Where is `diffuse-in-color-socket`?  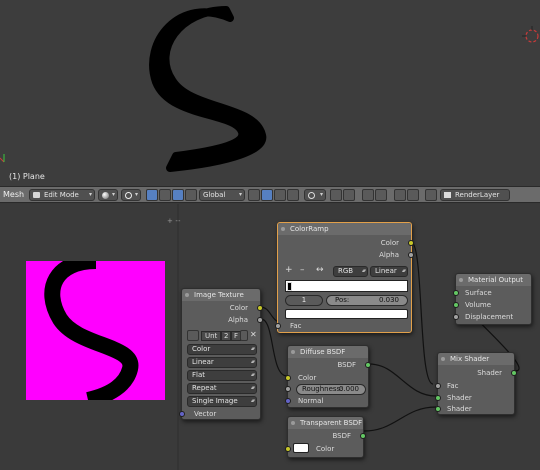
diffuse-in-color-socket is located at coordinates (288, 378).